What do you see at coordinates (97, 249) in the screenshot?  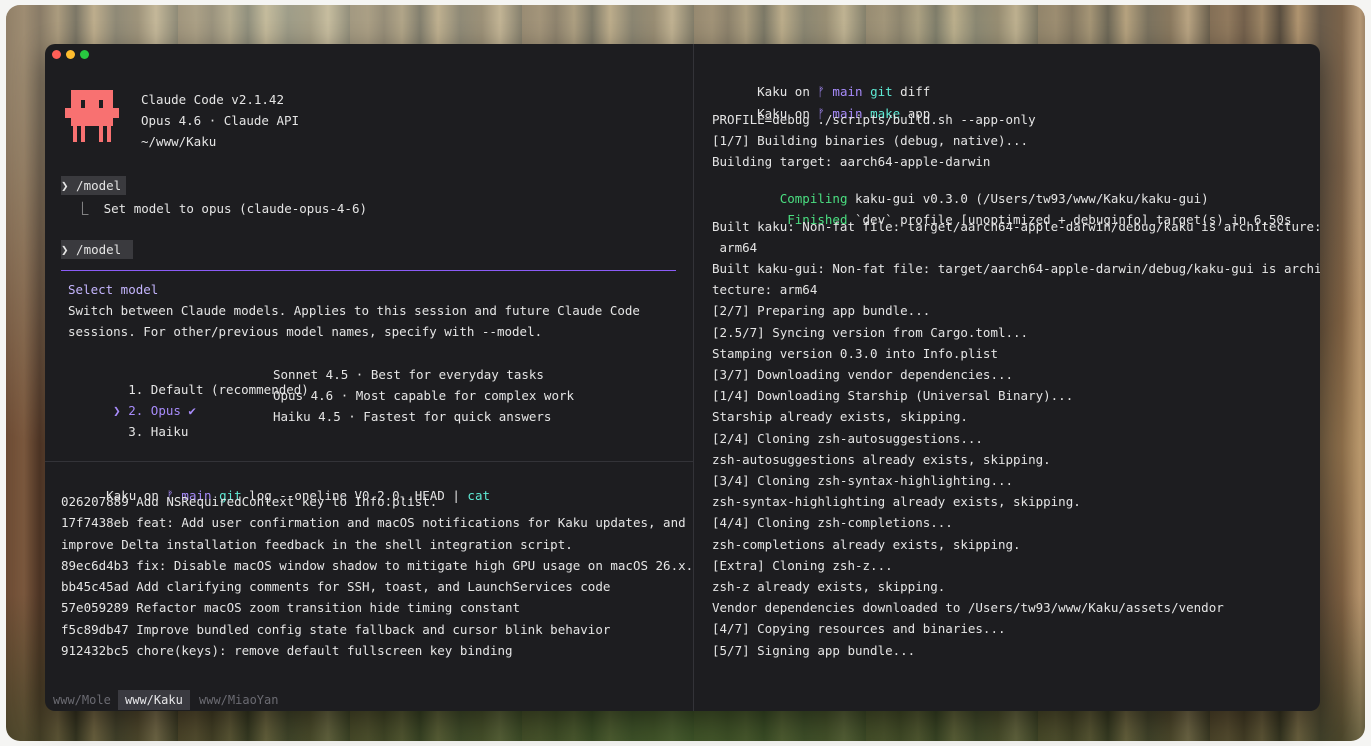 I see `command-input-model: ❯ /model` at bounding box center [97, 249].